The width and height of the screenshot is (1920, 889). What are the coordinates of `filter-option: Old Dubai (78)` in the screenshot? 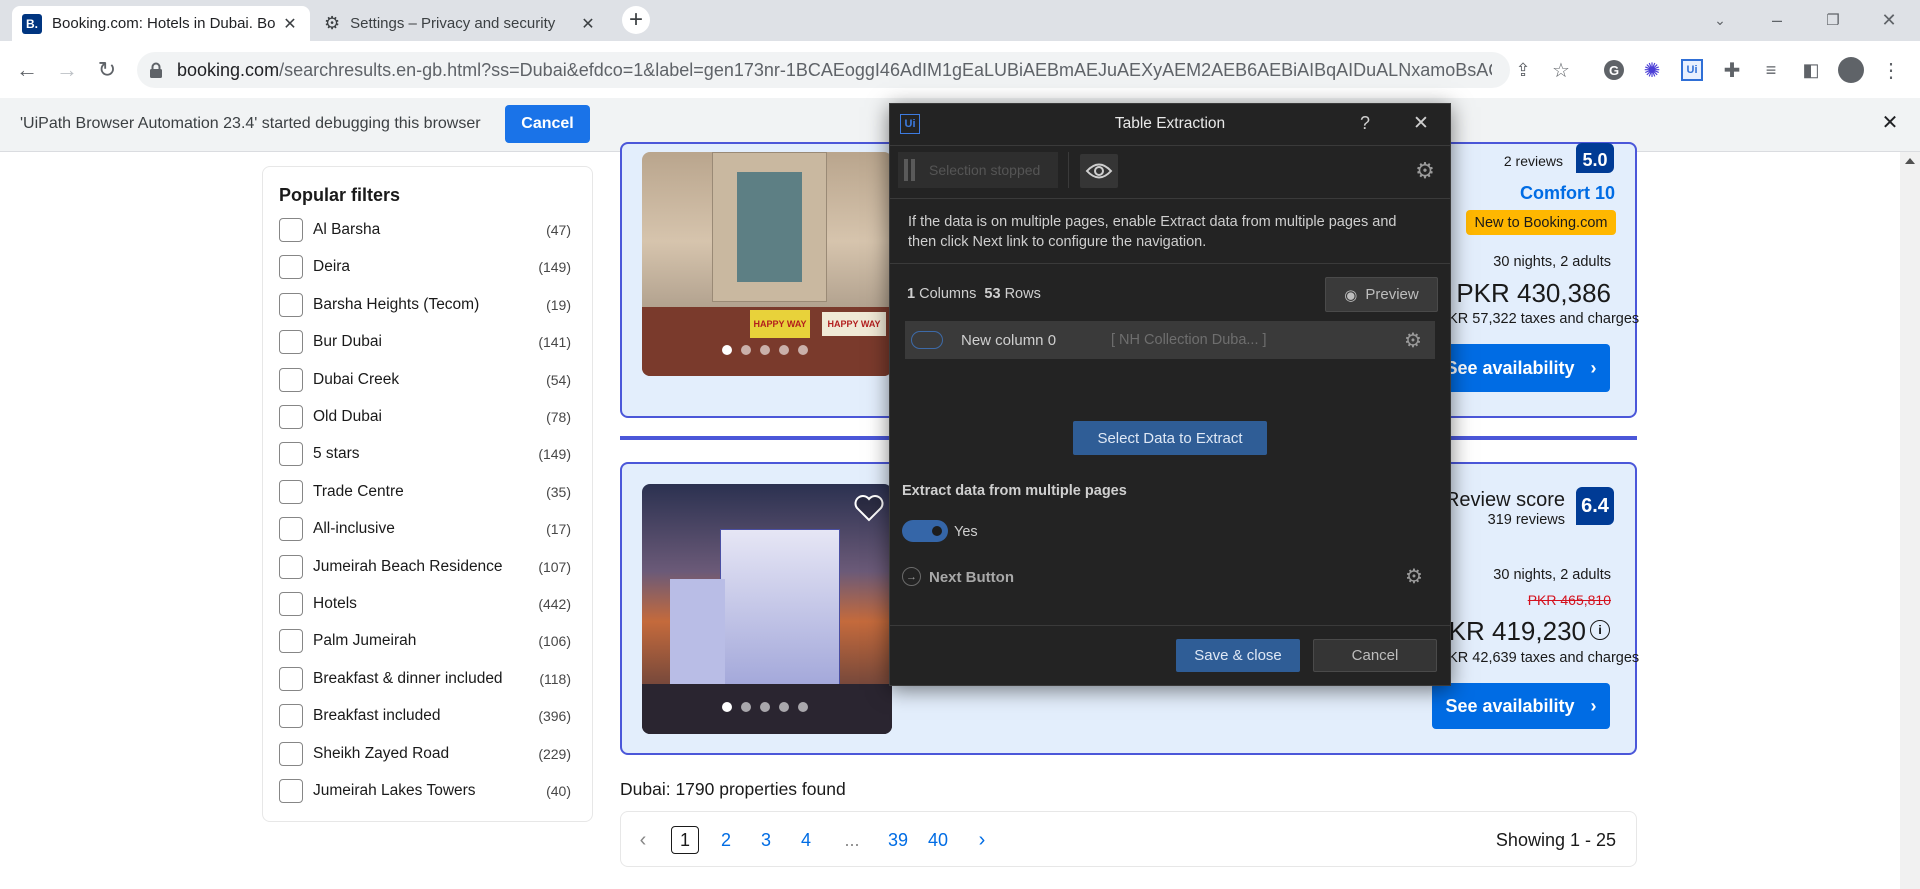 It's located at (425, 417).